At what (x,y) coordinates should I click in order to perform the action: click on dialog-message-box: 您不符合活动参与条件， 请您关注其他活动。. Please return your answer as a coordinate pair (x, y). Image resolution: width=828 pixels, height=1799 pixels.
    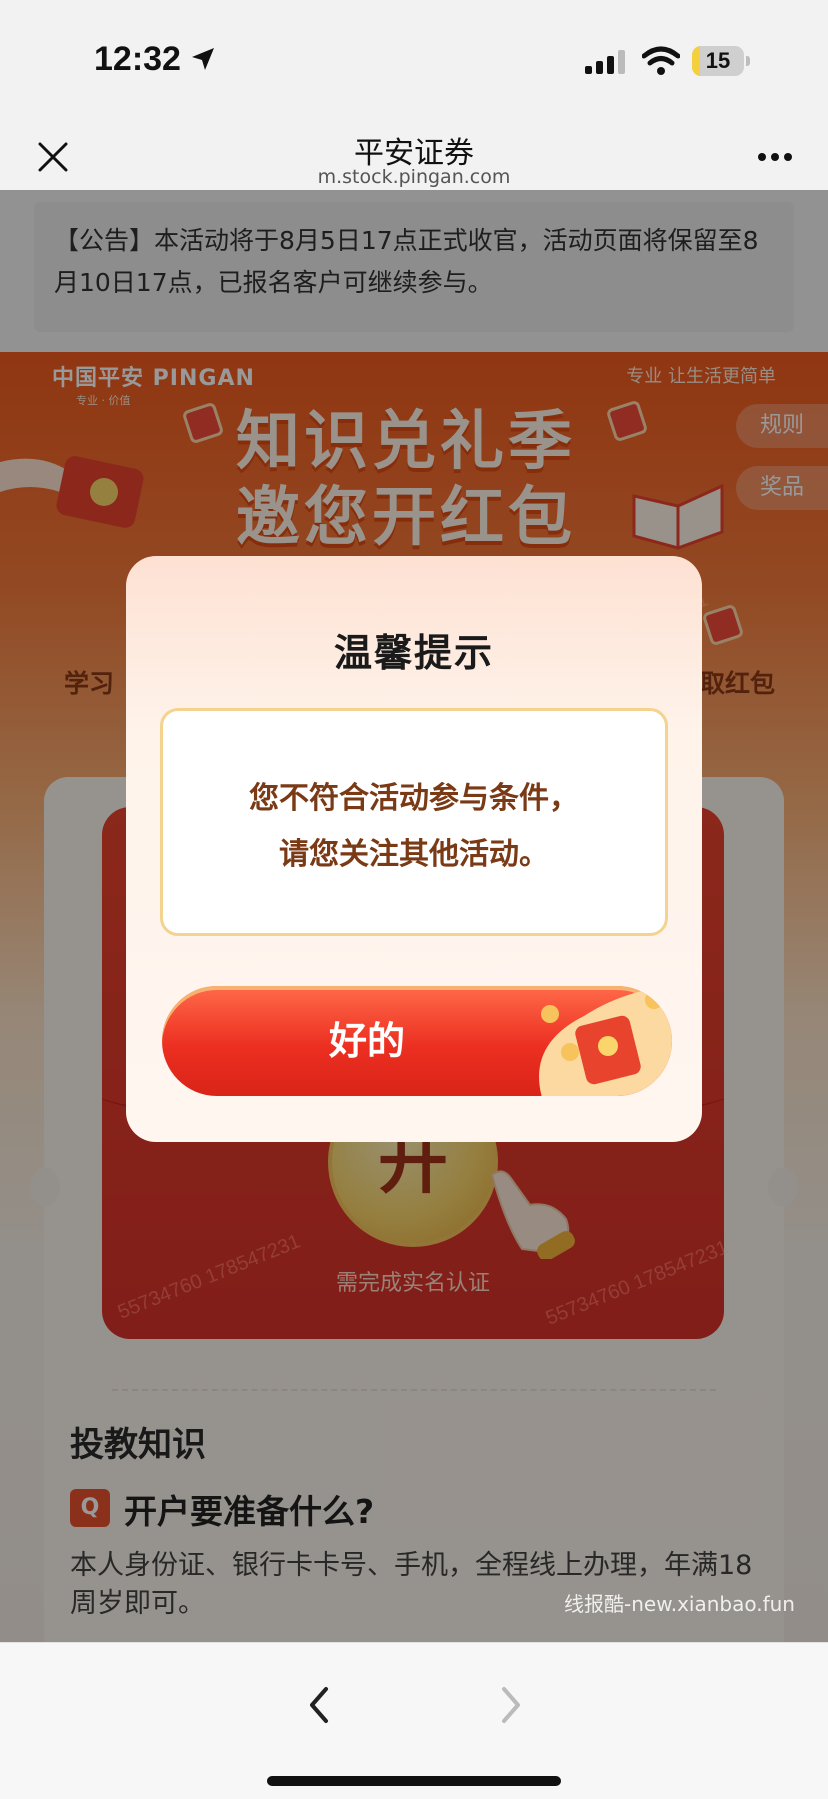
    Looking at the image, I should click on (414, 822).